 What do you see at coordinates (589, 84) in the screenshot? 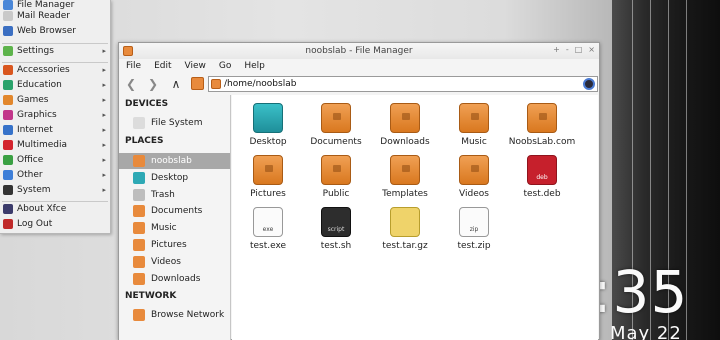
I see `location-status-icon` at bounding box center [589, 84].